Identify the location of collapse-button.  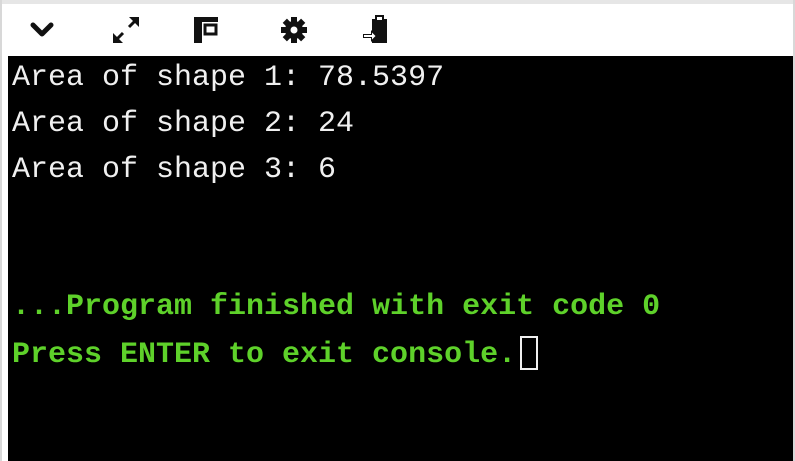
(42, 30).